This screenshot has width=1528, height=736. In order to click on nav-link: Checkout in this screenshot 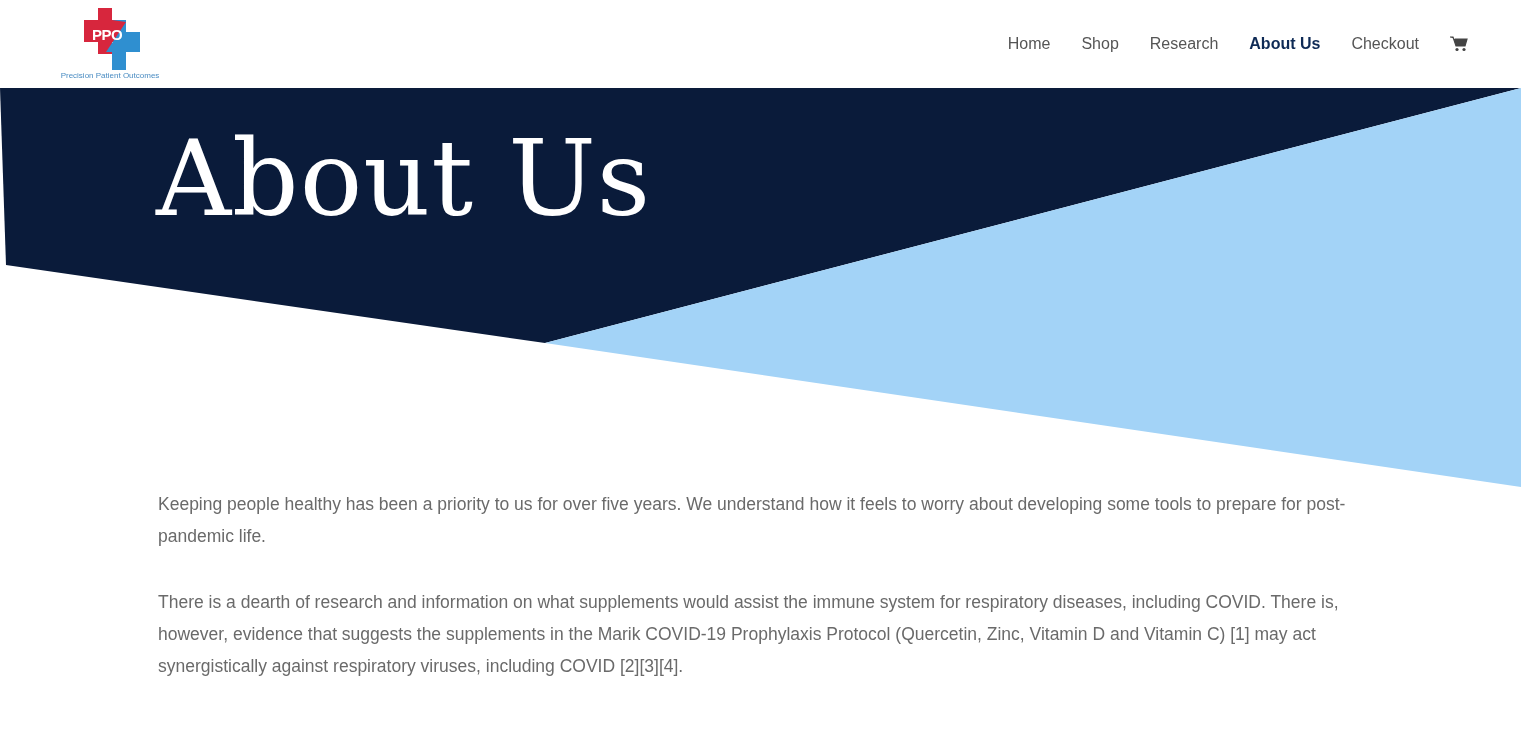, I will do `click(1385, 44)`.